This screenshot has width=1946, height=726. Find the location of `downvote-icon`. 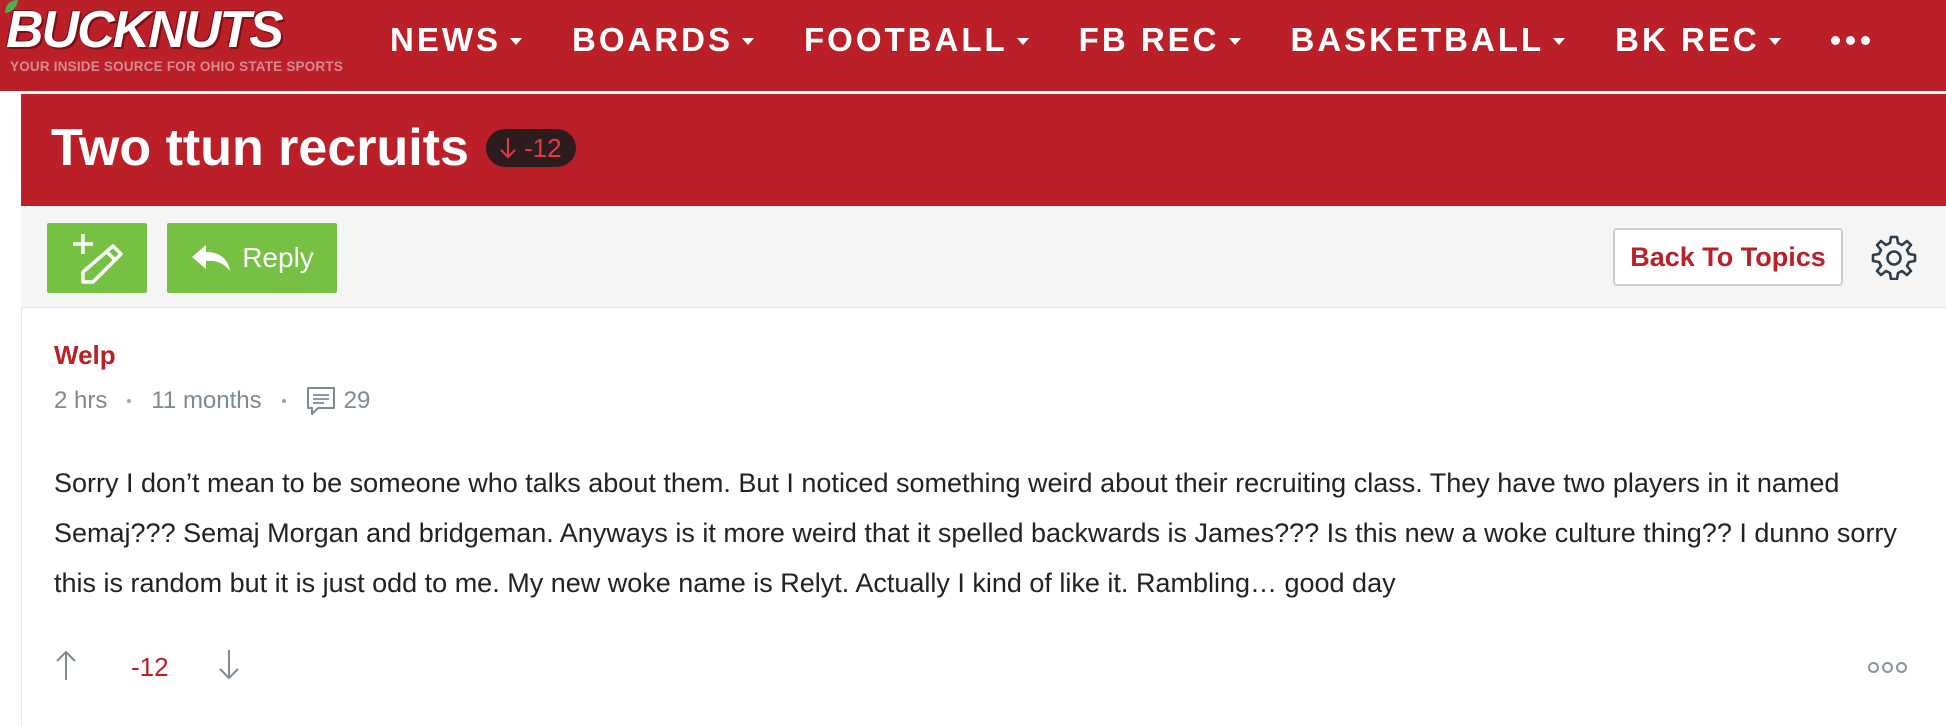

downvote-icon is located at coordinates (229, 665).